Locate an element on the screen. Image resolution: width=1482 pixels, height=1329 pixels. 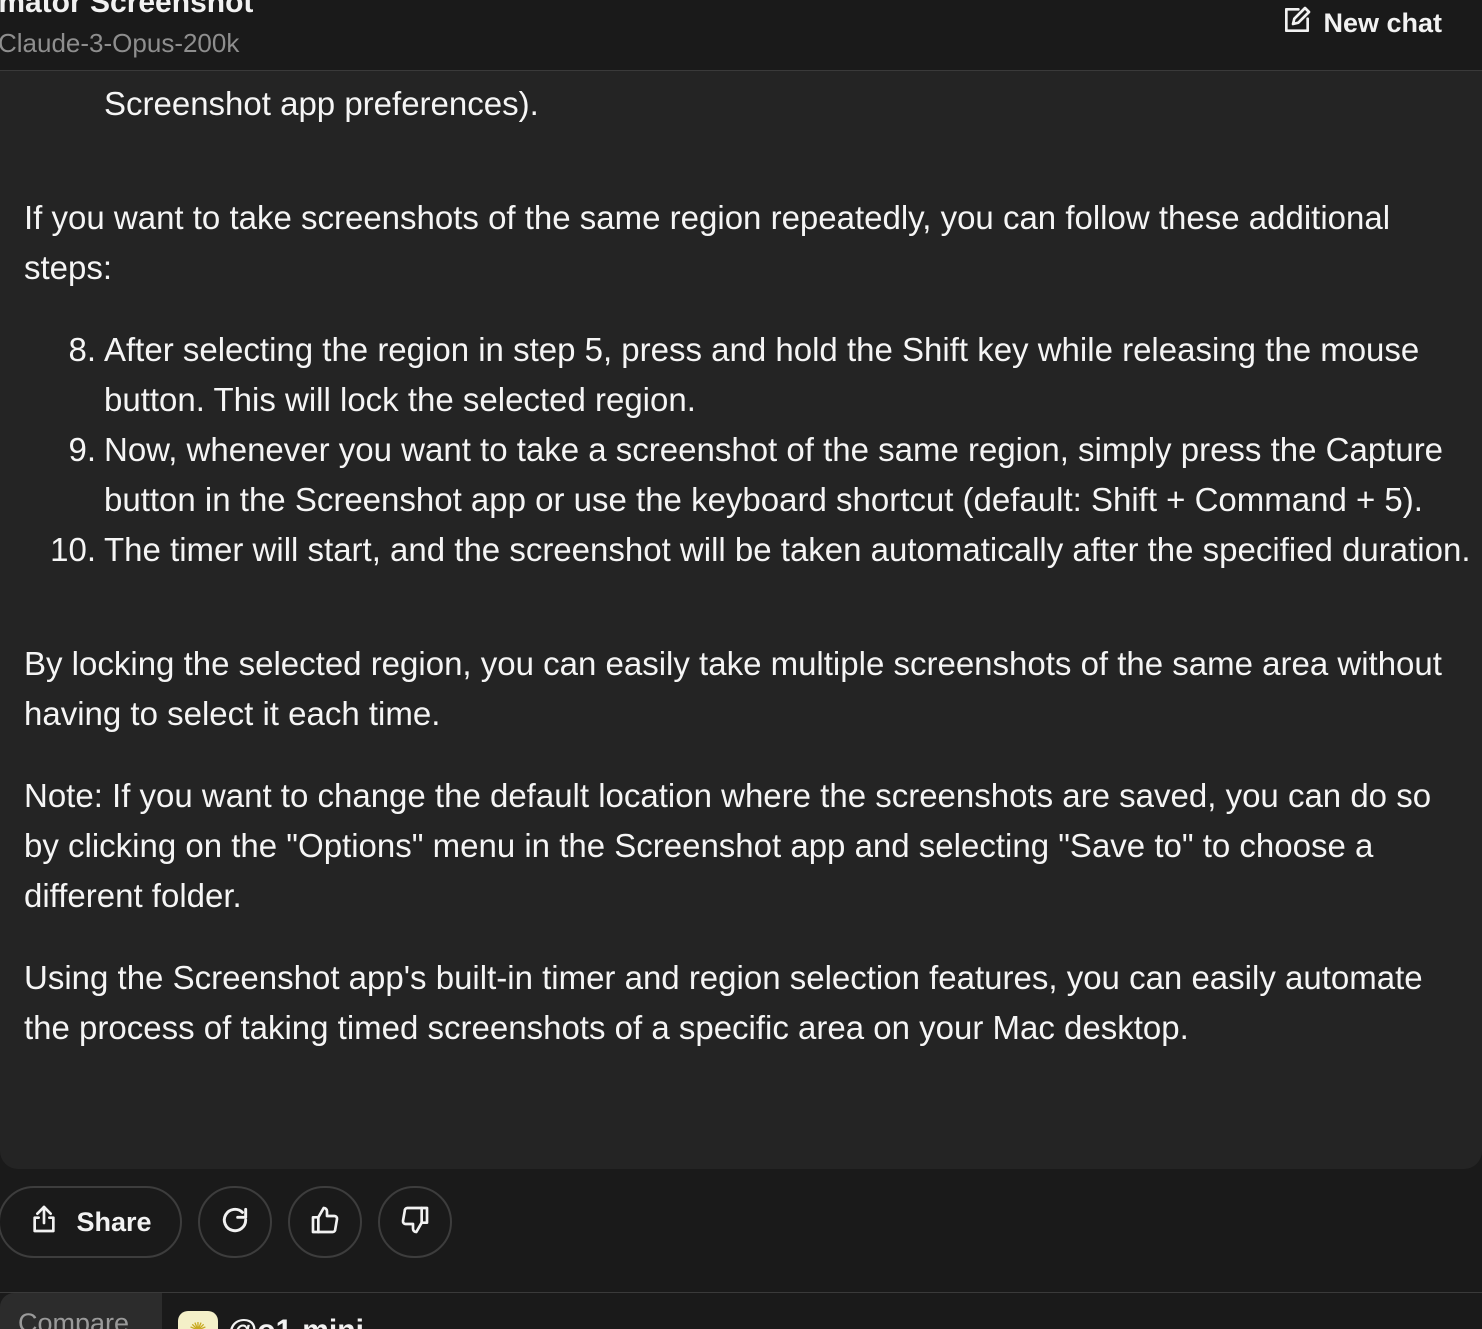
thumbs-up-icon is located at coordinates (325, 1222).